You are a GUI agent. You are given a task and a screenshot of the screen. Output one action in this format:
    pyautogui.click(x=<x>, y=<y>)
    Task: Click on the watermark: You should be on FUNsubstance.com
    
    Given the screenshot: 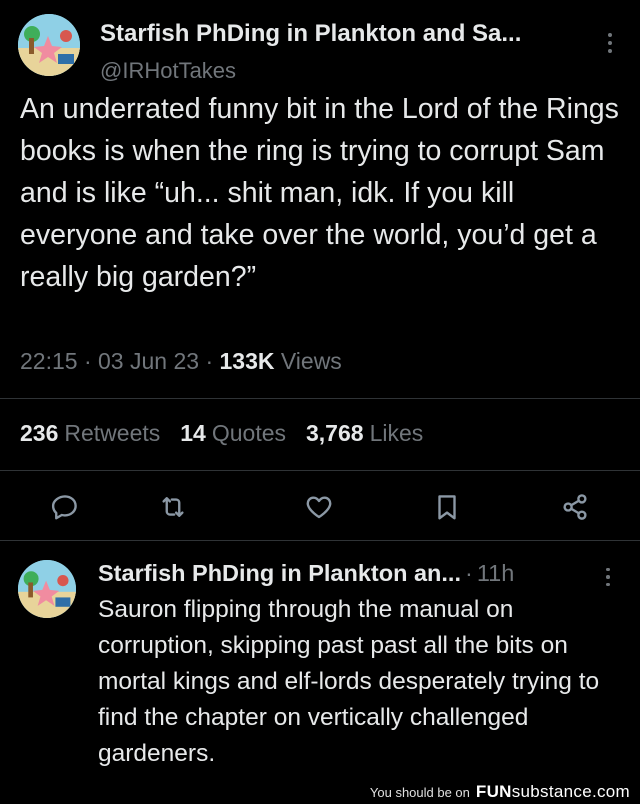 What is the action you would take?
    pyautogui.click(x=320, y=792)
    